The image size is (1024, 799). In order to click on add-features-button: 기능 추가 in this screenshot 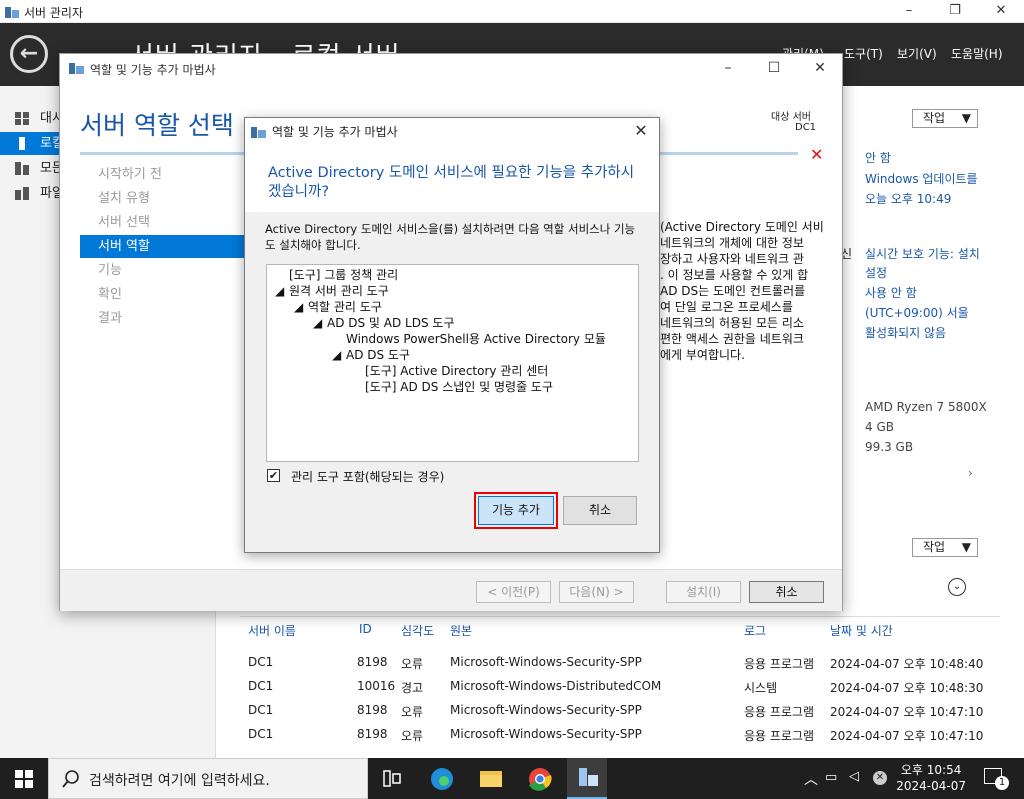, I will do `click(516, 510)`.